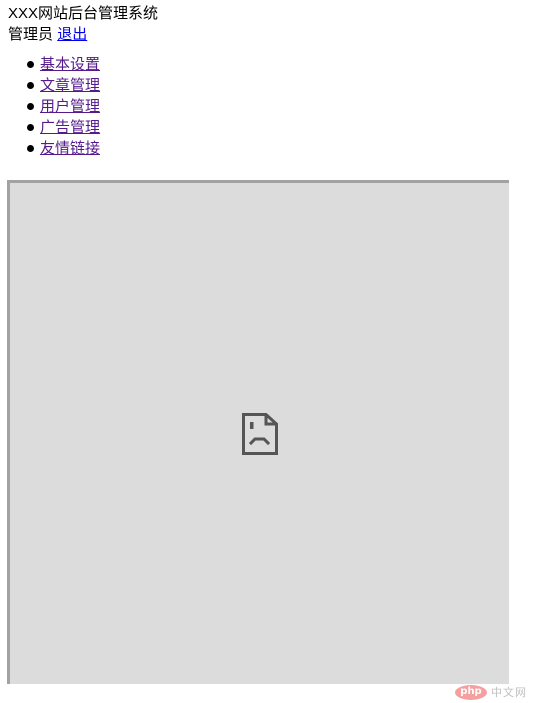 This screenshot has width=535, height=703. What do you see at coordinates (281, 64) in the screenshot?
I see `nav-item-basic-settings: 基本设置` at bounding box center [281, 64].